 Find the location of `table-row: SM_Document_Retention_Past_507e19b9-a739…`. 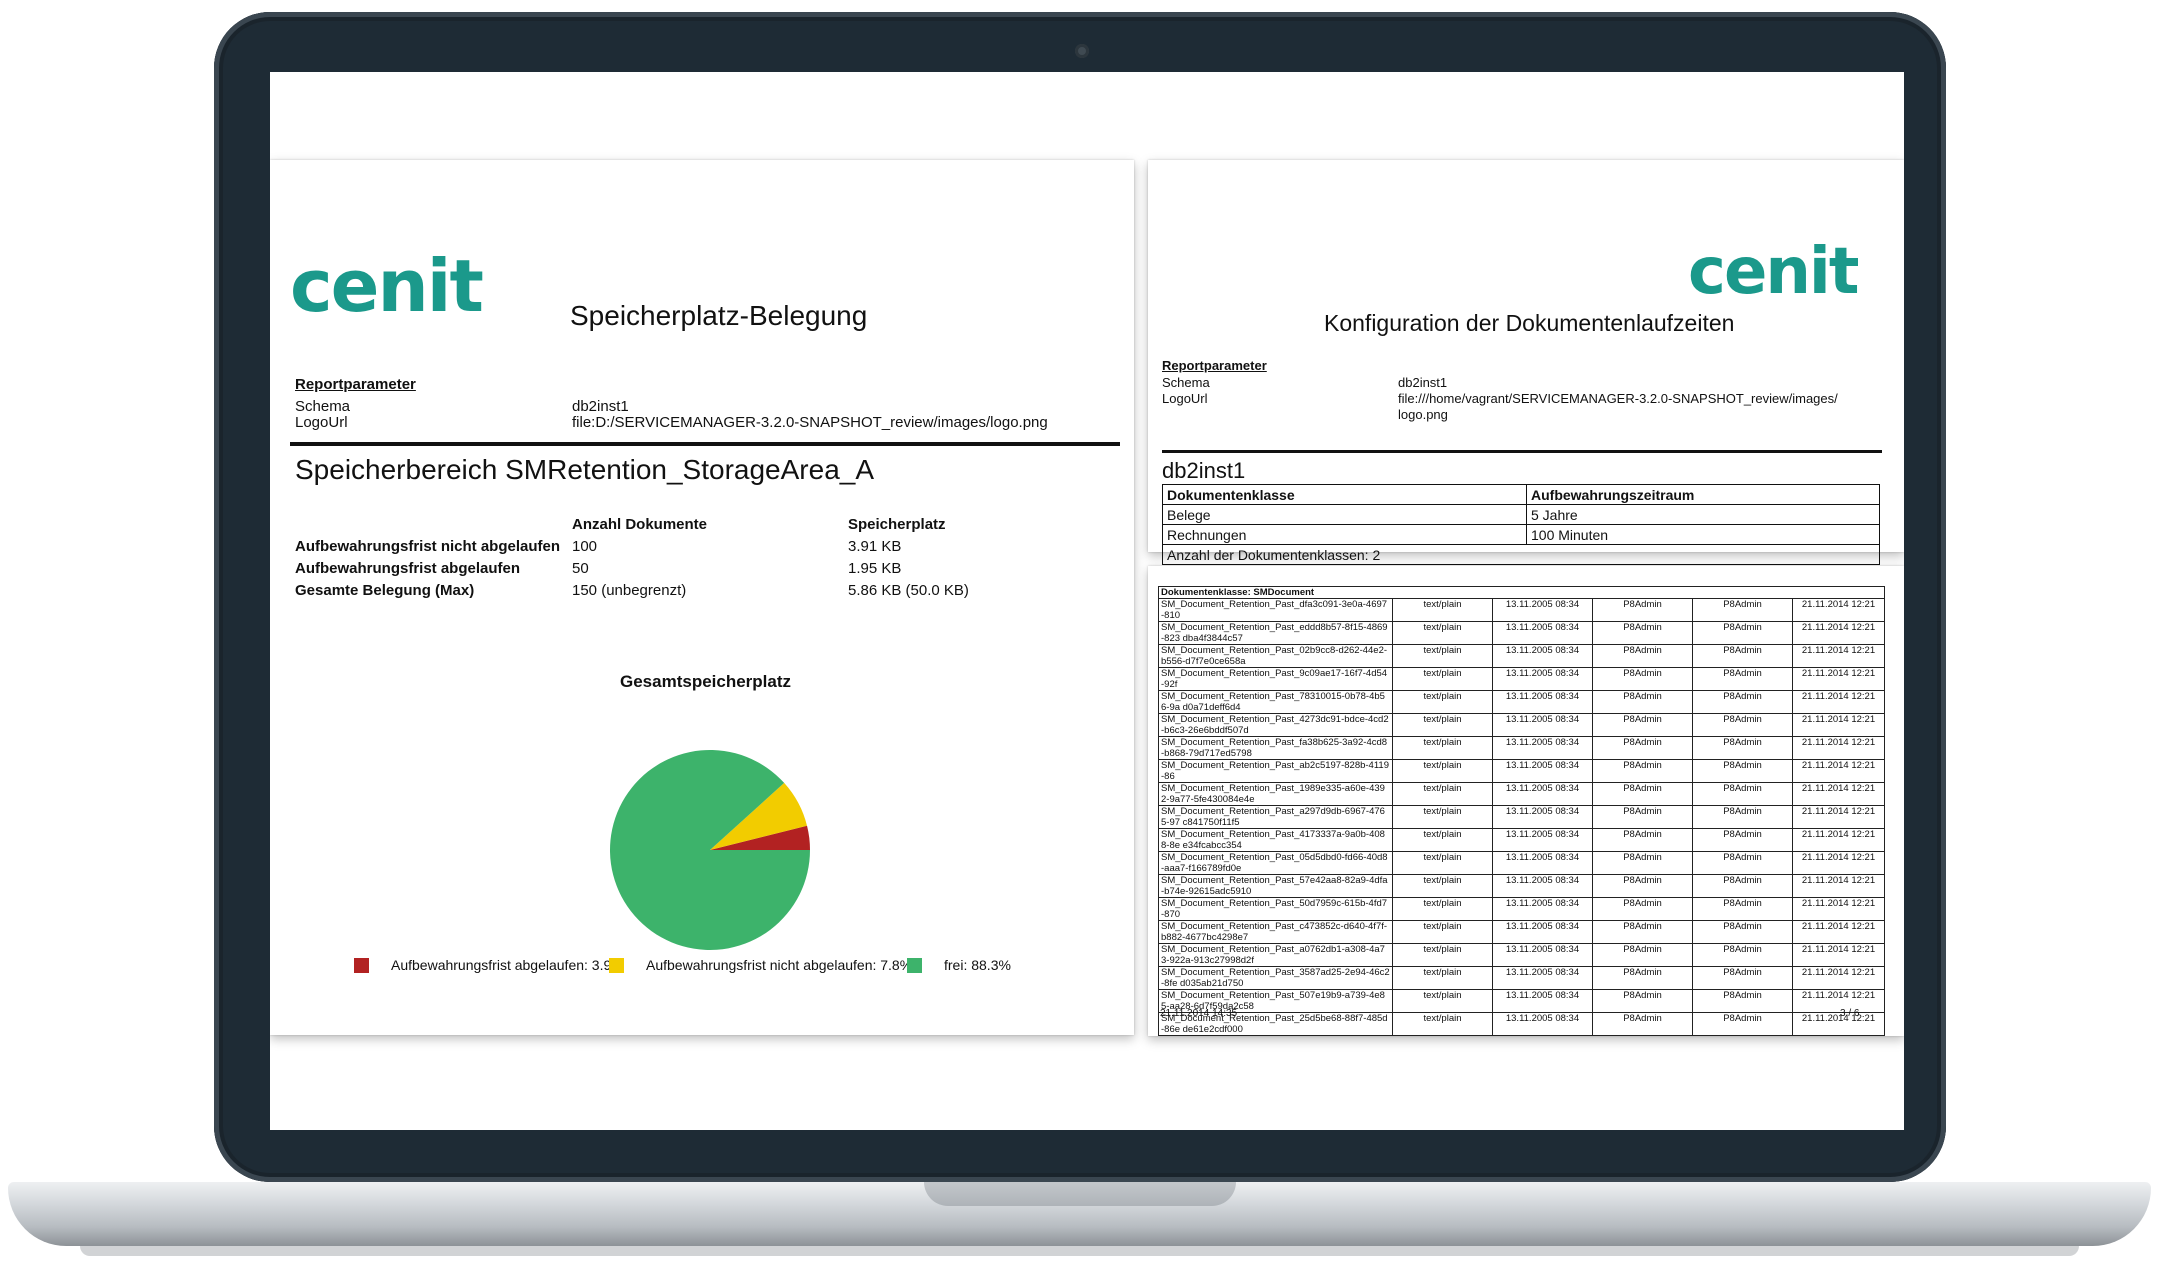

table-row: SM_Document_Retention_Past_507e19b9-a739… is located at coordinates (1522, 1001).